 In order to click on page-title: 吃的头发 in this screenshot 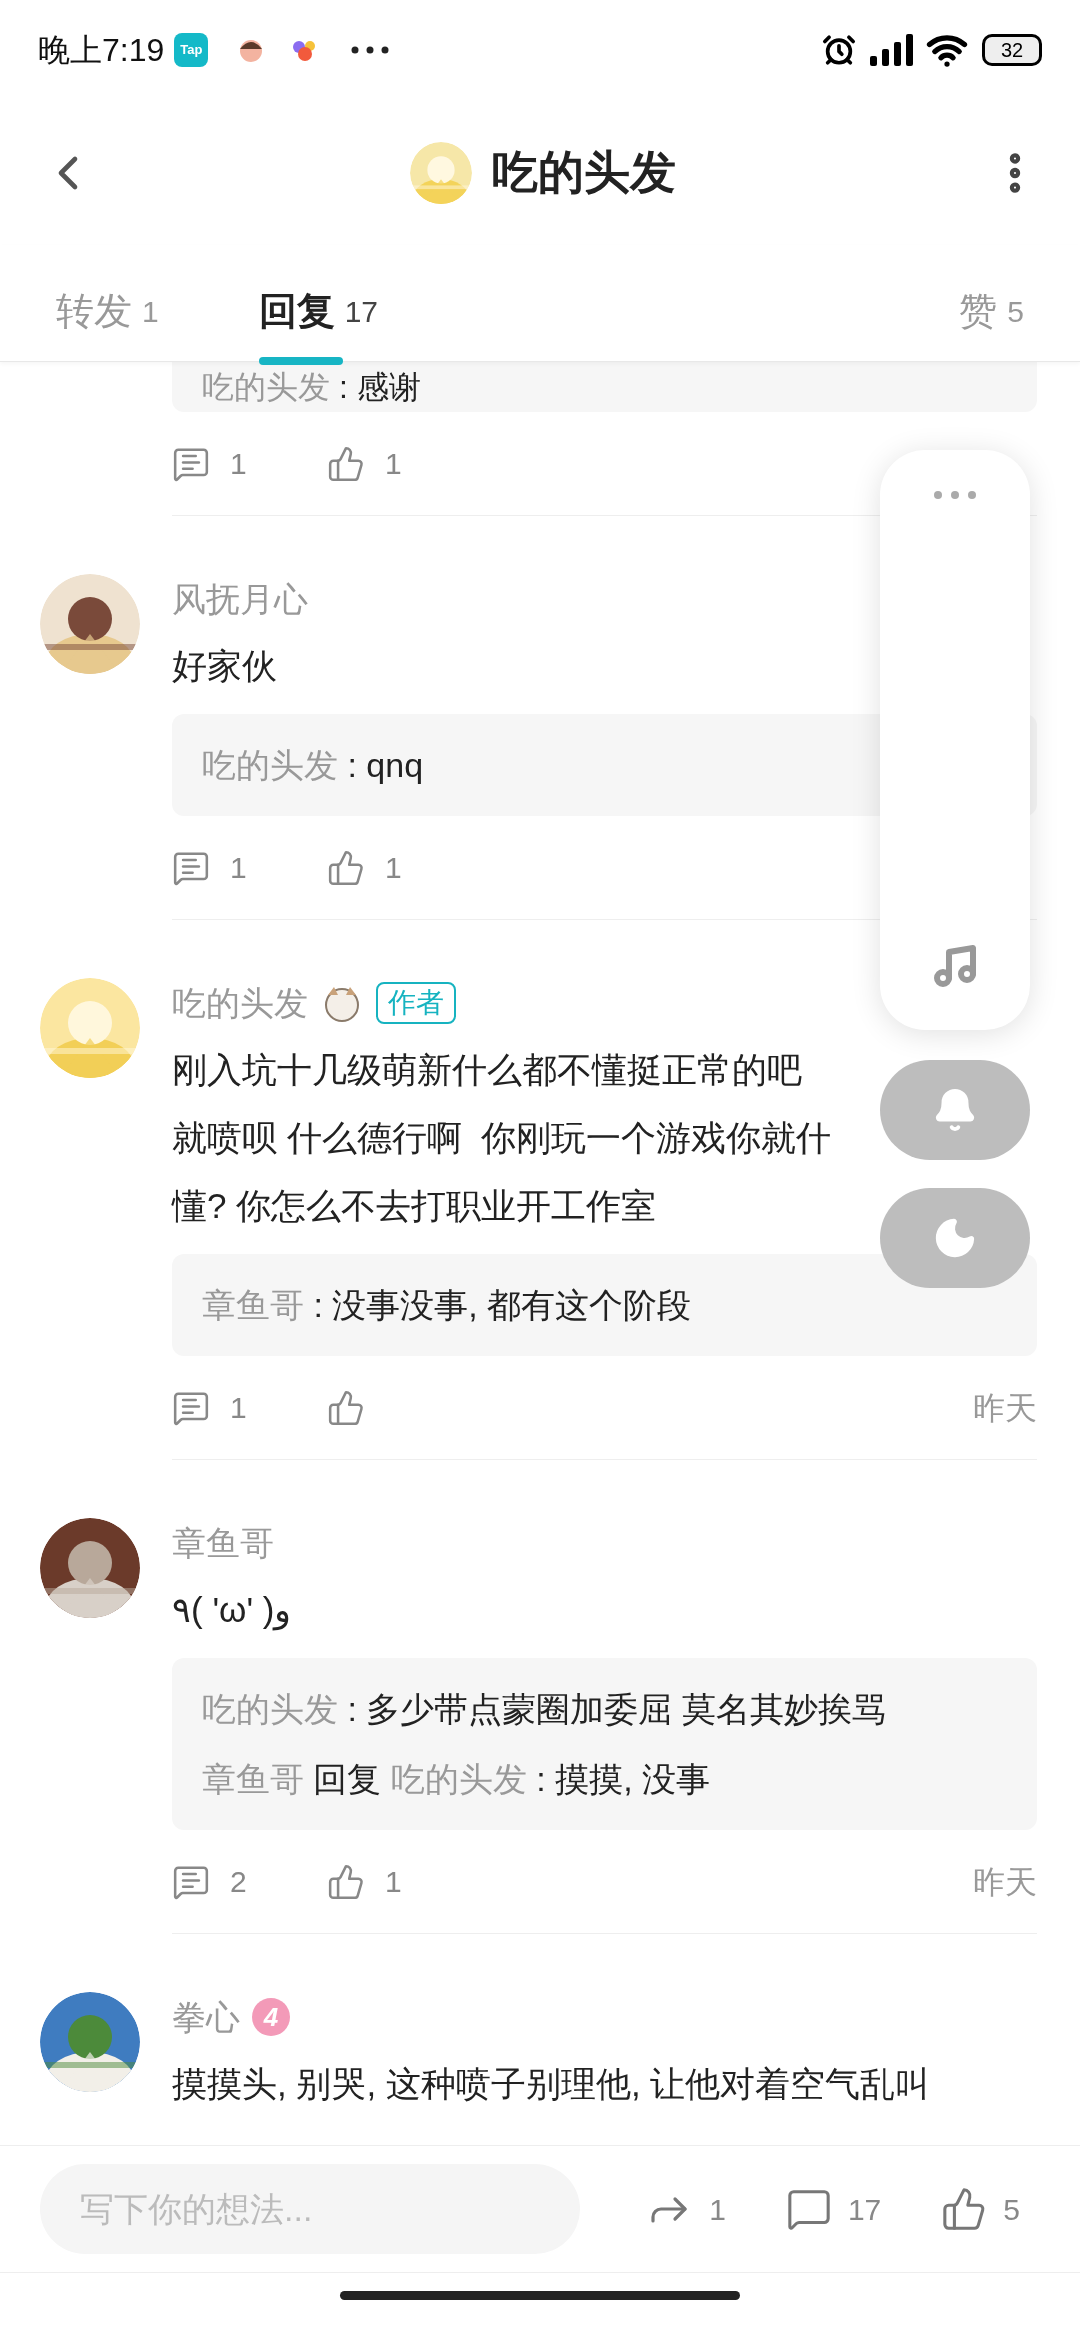, I will do `click(584, 172)`.